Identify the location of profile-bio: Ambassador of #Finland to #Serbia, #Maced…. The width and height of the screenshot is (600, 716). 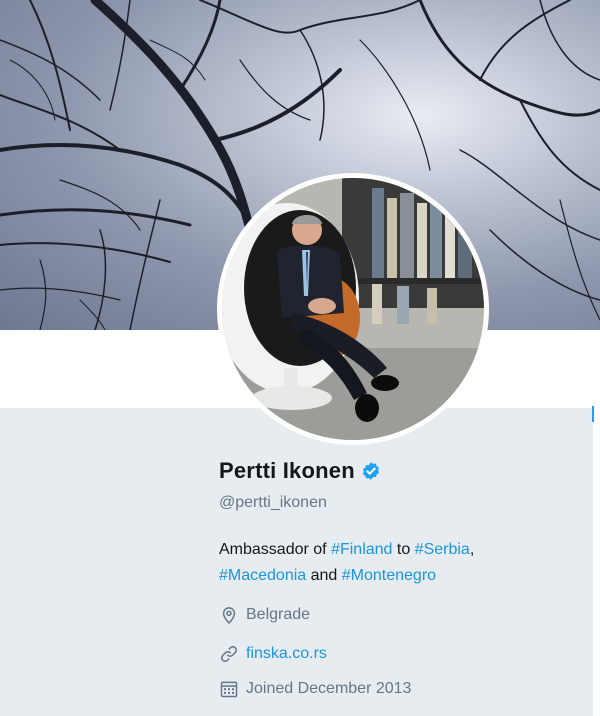
(399, 563).